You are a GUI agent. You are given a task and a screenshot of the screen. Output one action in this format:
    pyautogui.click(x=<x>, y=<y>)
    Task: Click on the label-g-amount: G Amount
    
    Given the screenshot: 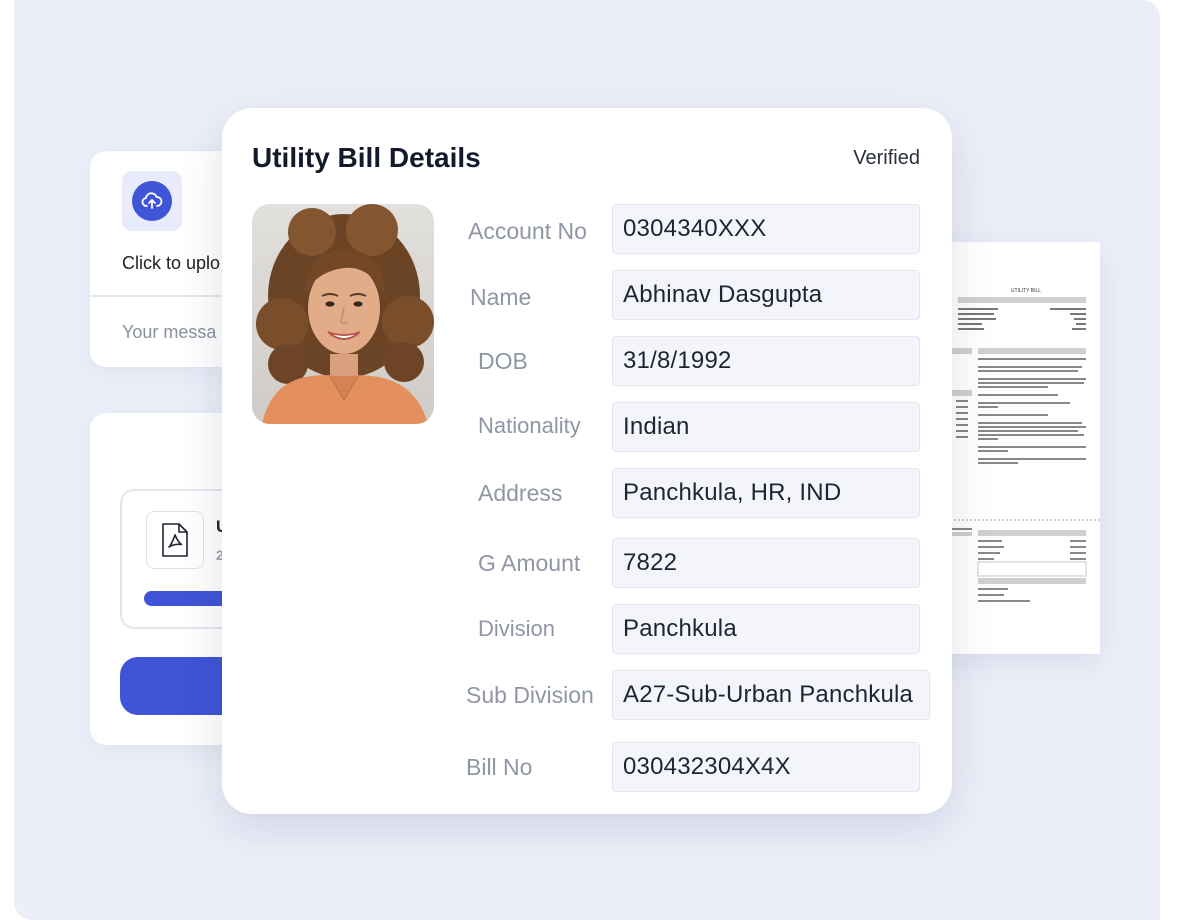 What is the action you would take?
    pyautogui.click(x=529, y=563)
    